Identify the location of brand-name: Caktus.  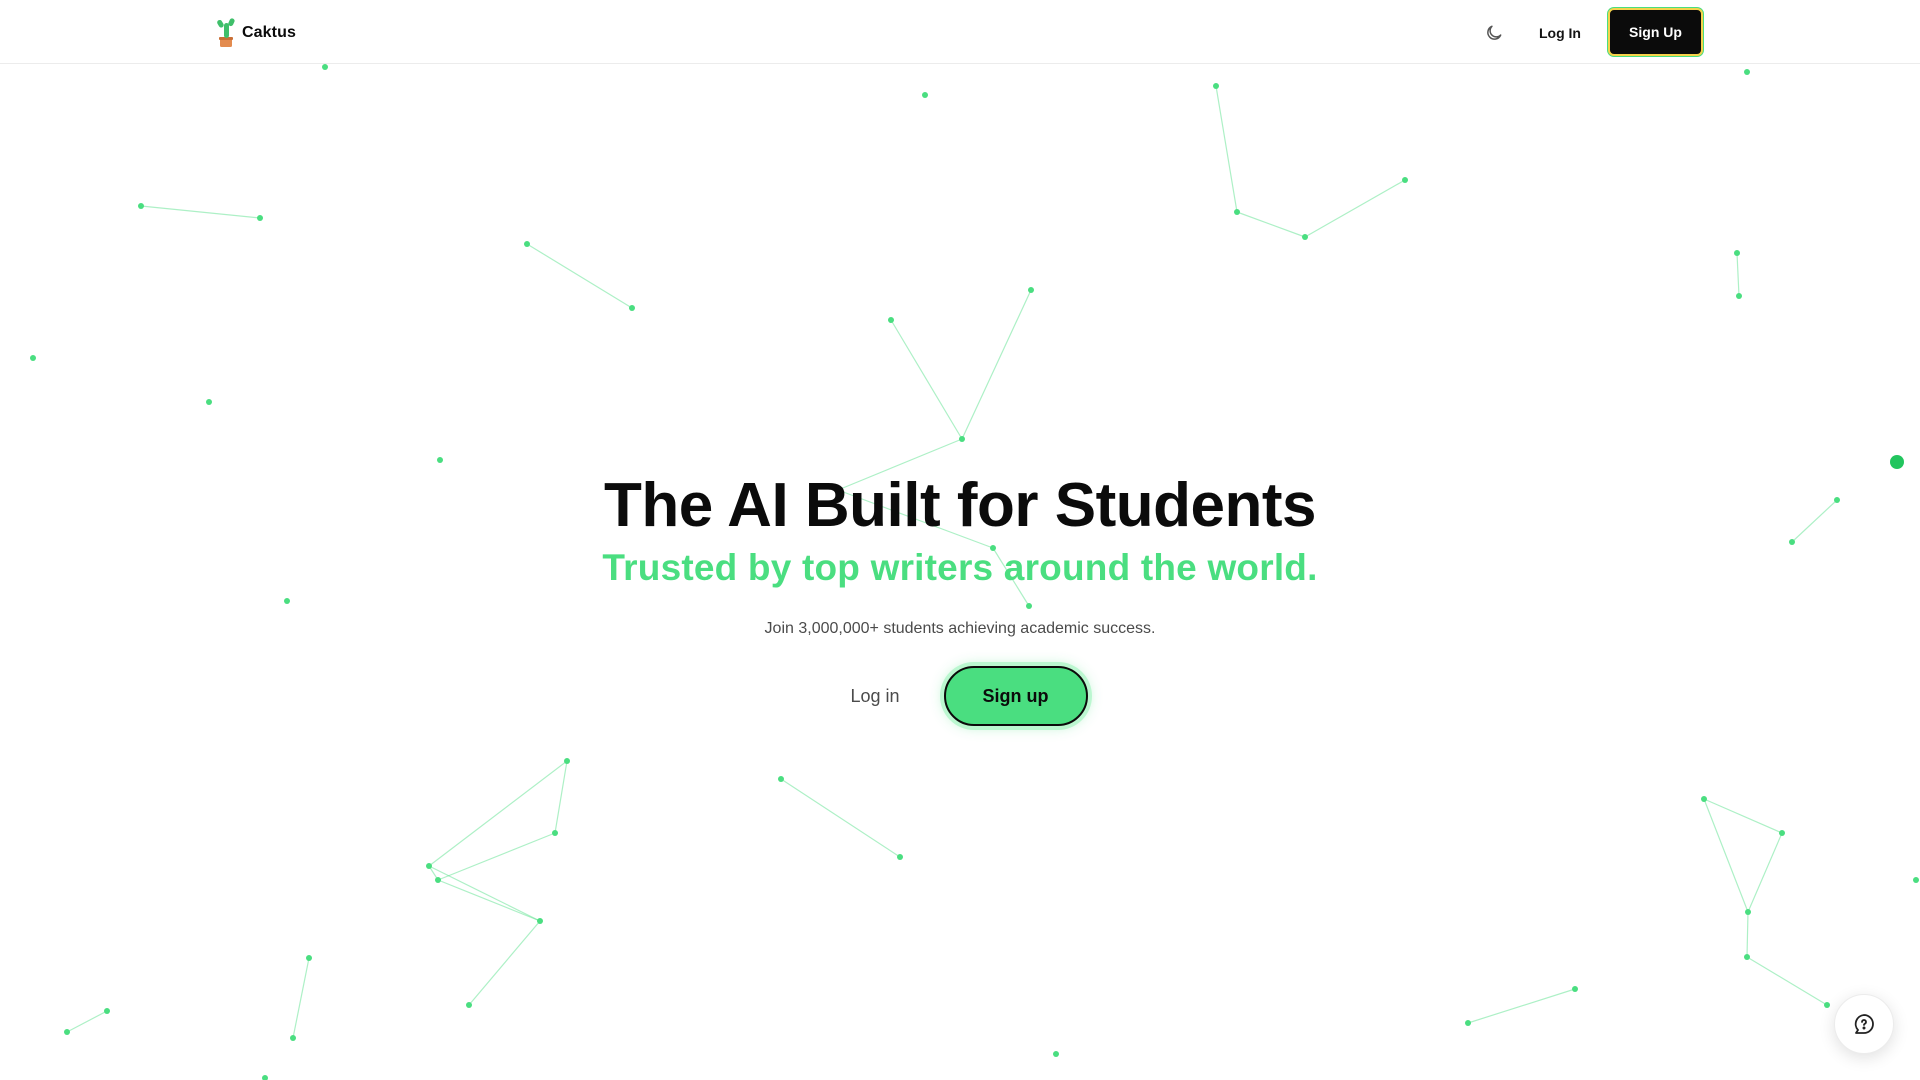
(269, 32).